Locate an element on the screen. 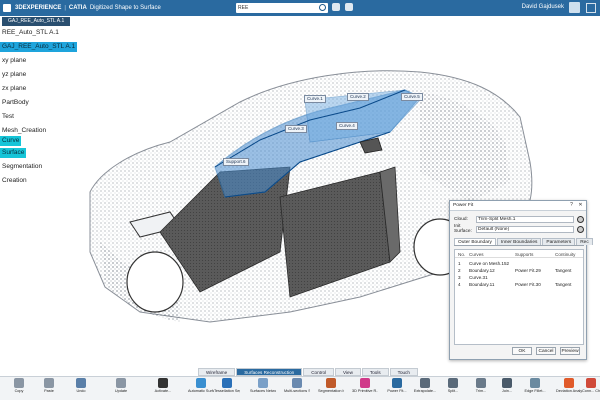  toolbar-button: Undo is located at coordinates (81, 389).